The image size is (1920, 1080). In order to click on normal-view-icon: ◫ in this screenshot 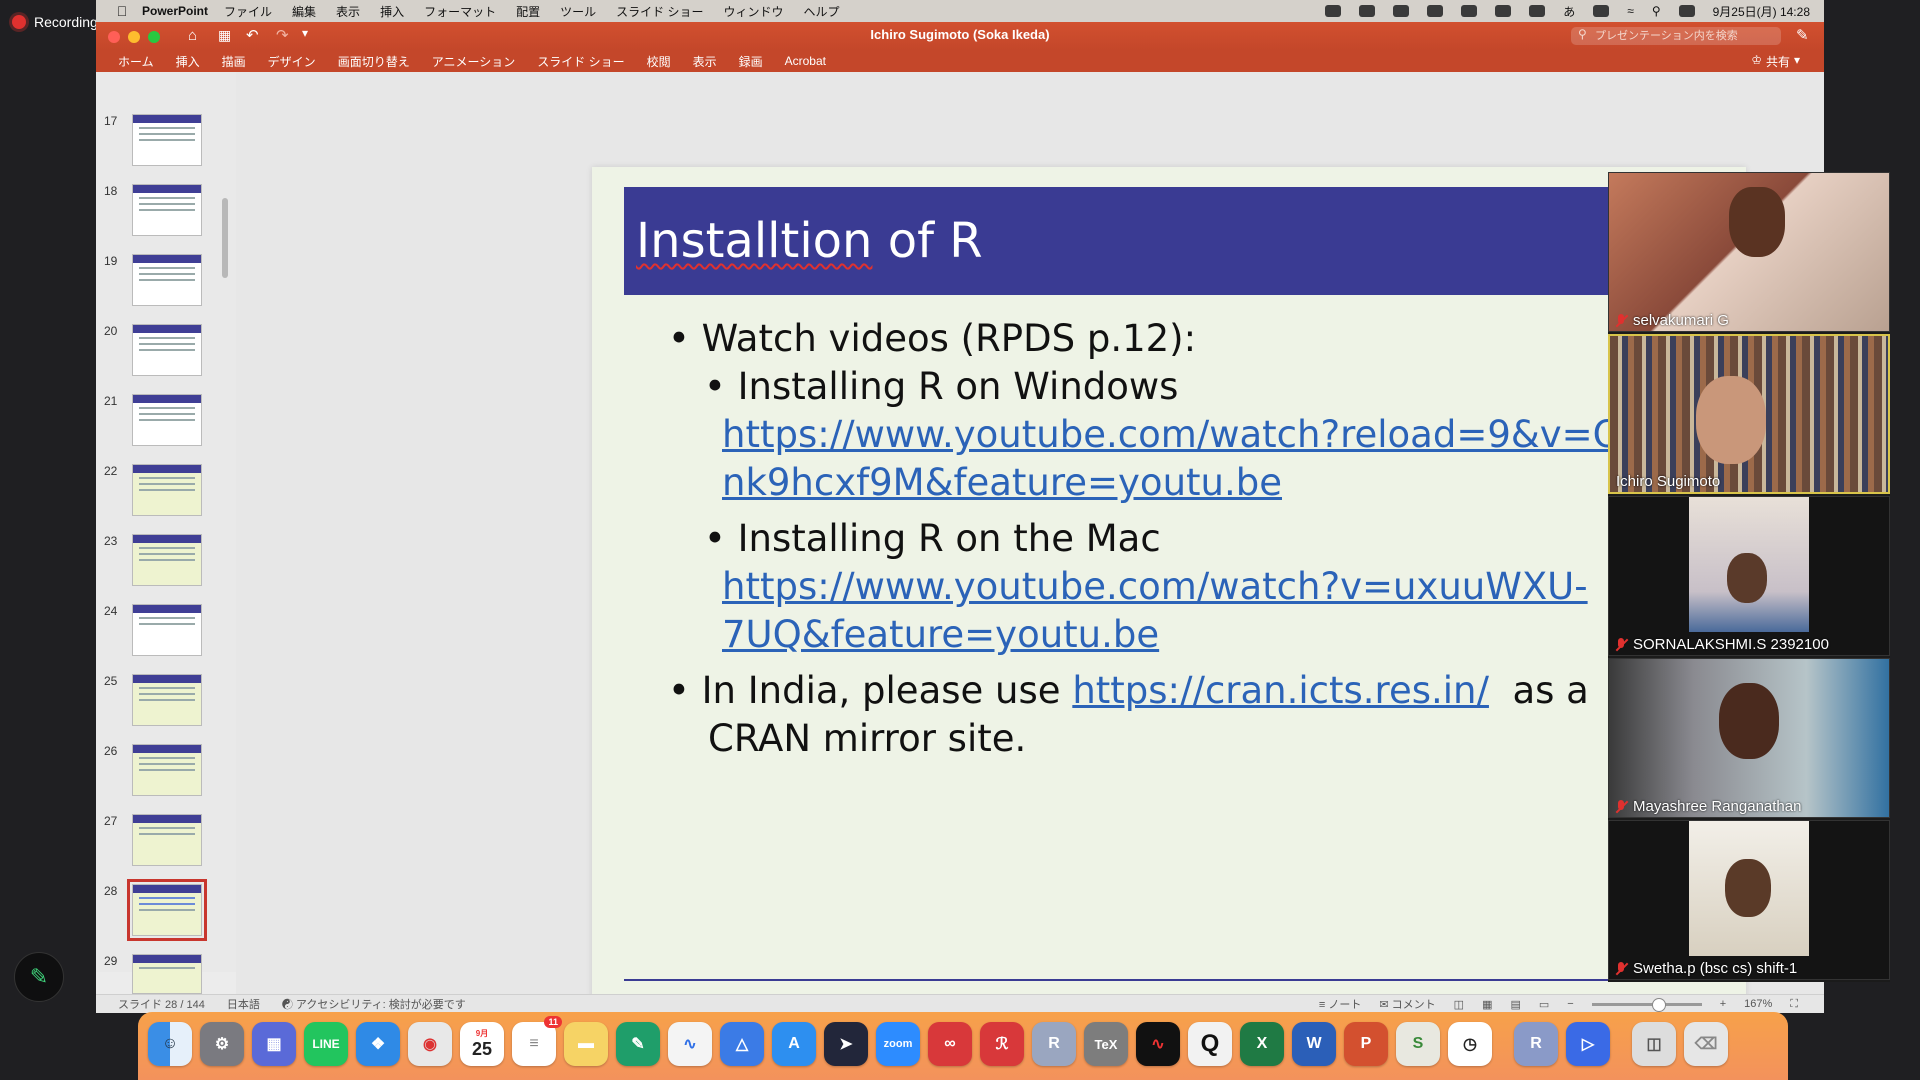, I will do `click(1459, 1004)`.